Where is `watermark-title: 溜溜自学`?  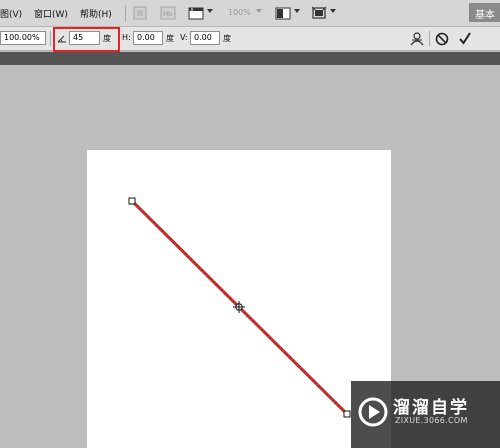
watermark-title: 溜溜自学 is located at coordinates (431, 408).